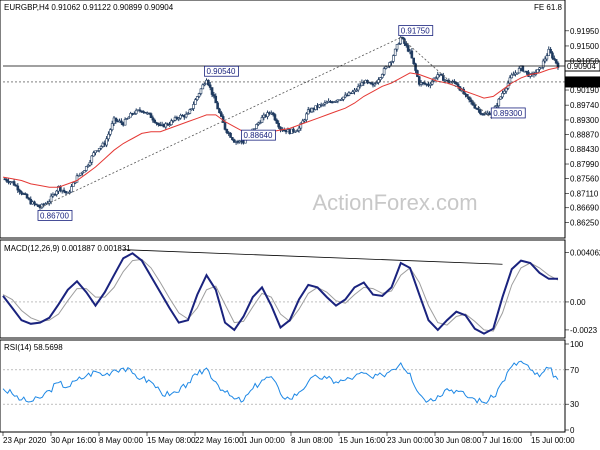 This screenshot has width=600, height=450. Describe the element at coordinates (312, 440) in the screenshot. I see `time-tick-label: 8 Jun 08:00` at that location.